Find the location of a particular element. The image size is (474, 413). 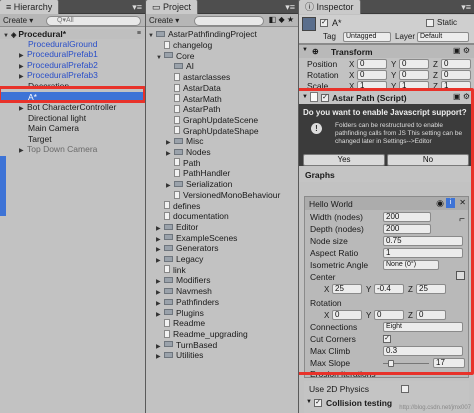

component-enabled-checkbox: ✓ is located at coordinates (325, 98).